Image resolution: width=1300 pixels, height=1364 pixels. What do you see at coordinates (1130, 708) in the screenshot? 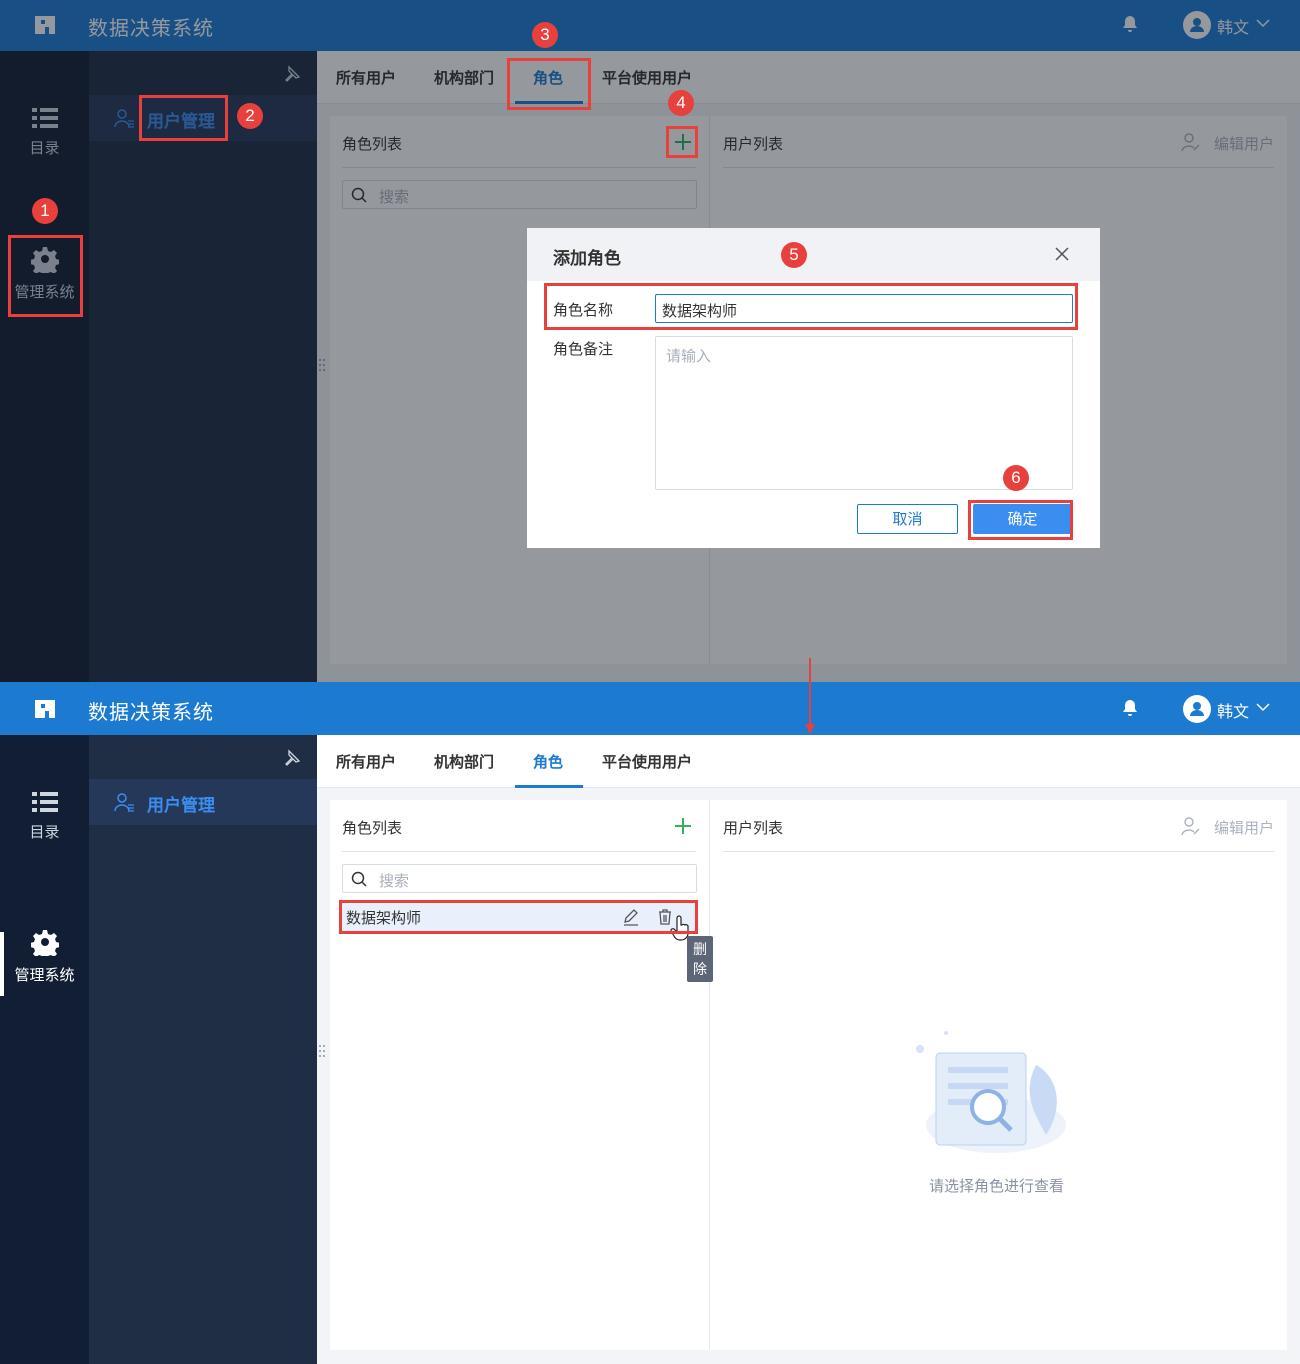
I see `bell-icon` at bounding box center [1130, 708].